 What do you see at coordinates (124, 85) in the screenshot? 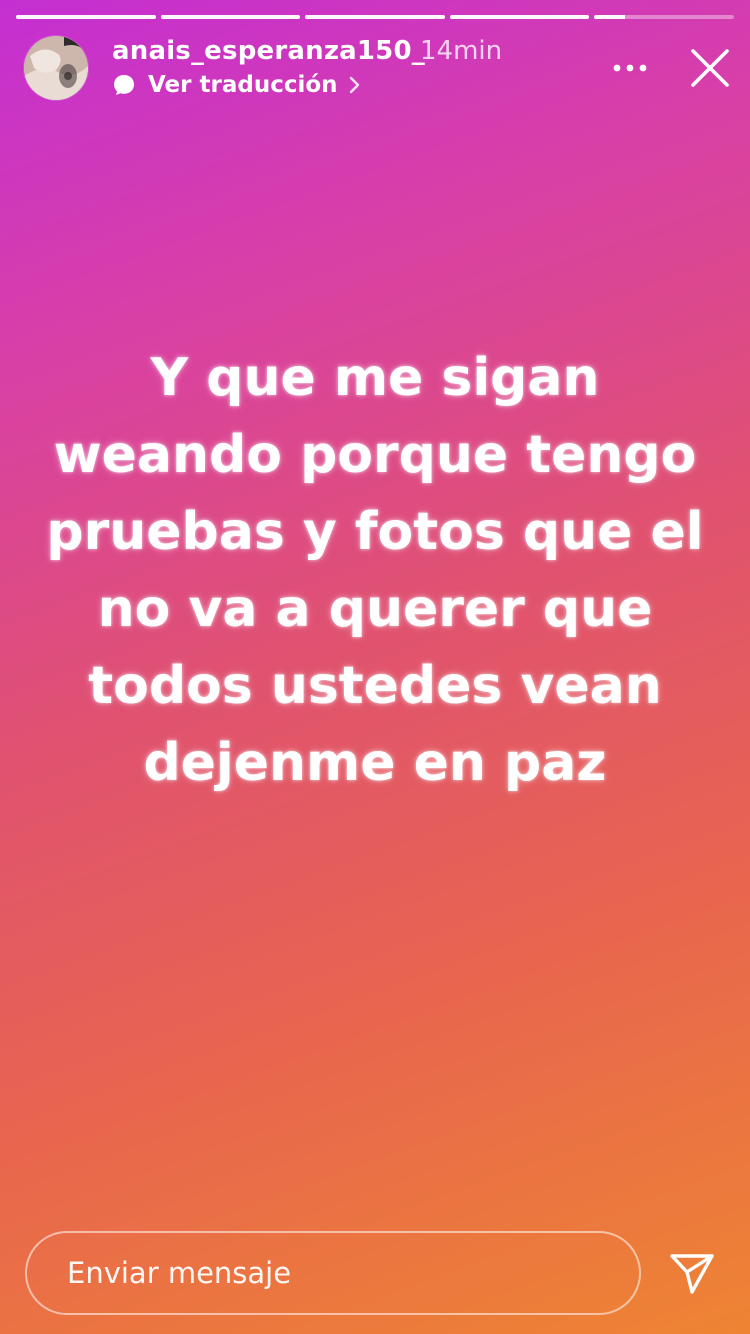
I see `speech-bubble-icon` at bounding box center [124, 85].